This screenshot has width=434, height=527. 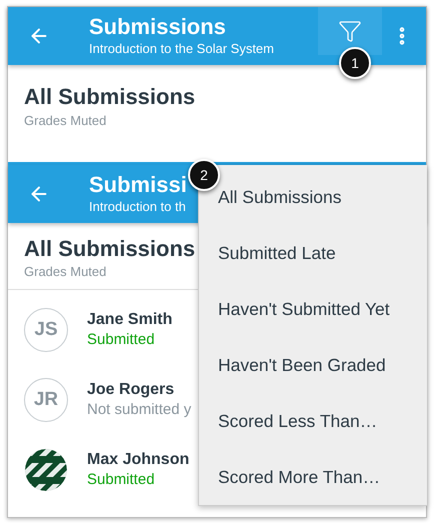 What do you see at coordinates (46, 330) in the screenshot?
I see `avatar: JS` at bounding box center [46, 330].